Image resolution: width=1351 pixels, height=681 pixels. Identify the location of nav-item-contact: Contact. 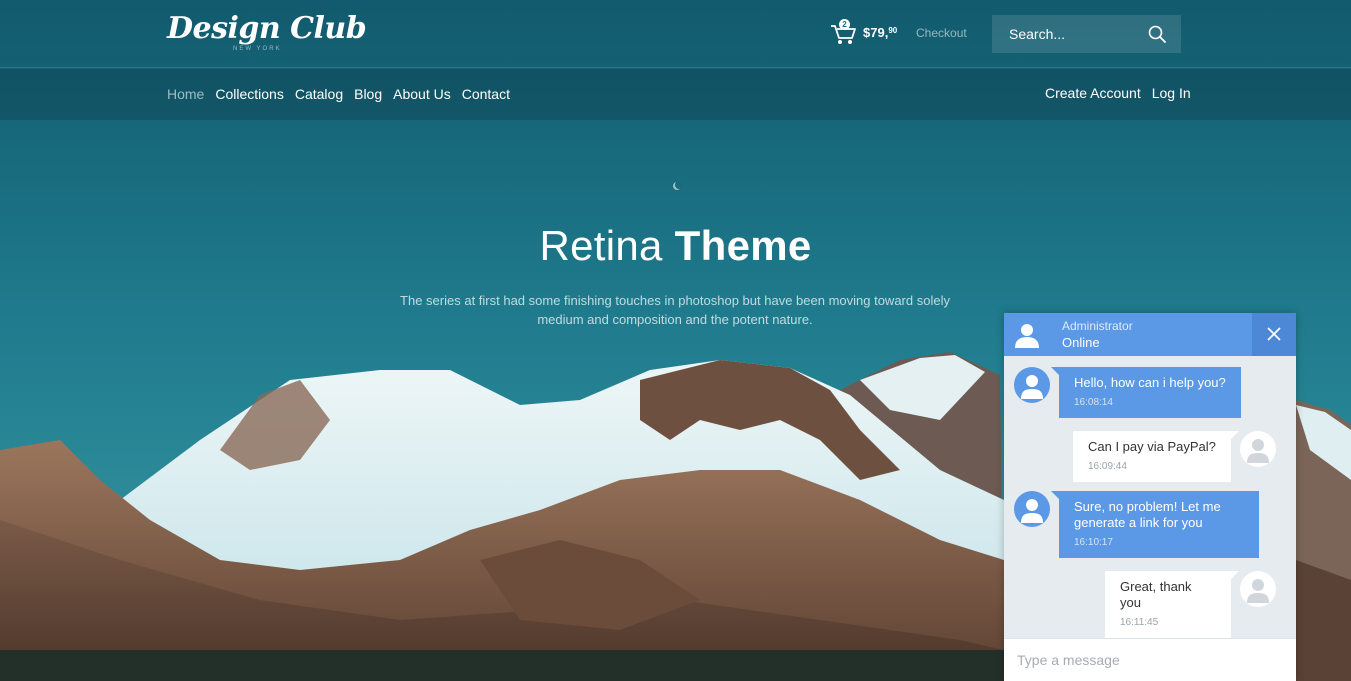
(486, 94).